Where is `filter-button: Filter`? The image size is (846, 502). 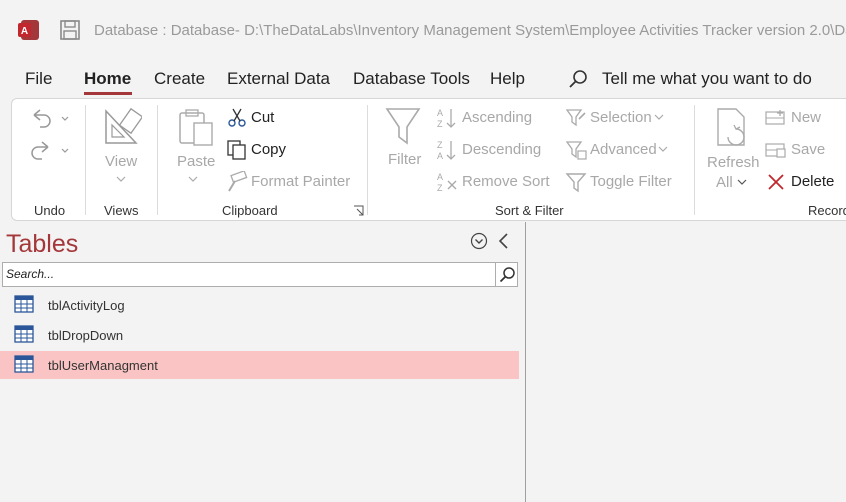 filter-button: Filter is located at coordinates (404, 159).